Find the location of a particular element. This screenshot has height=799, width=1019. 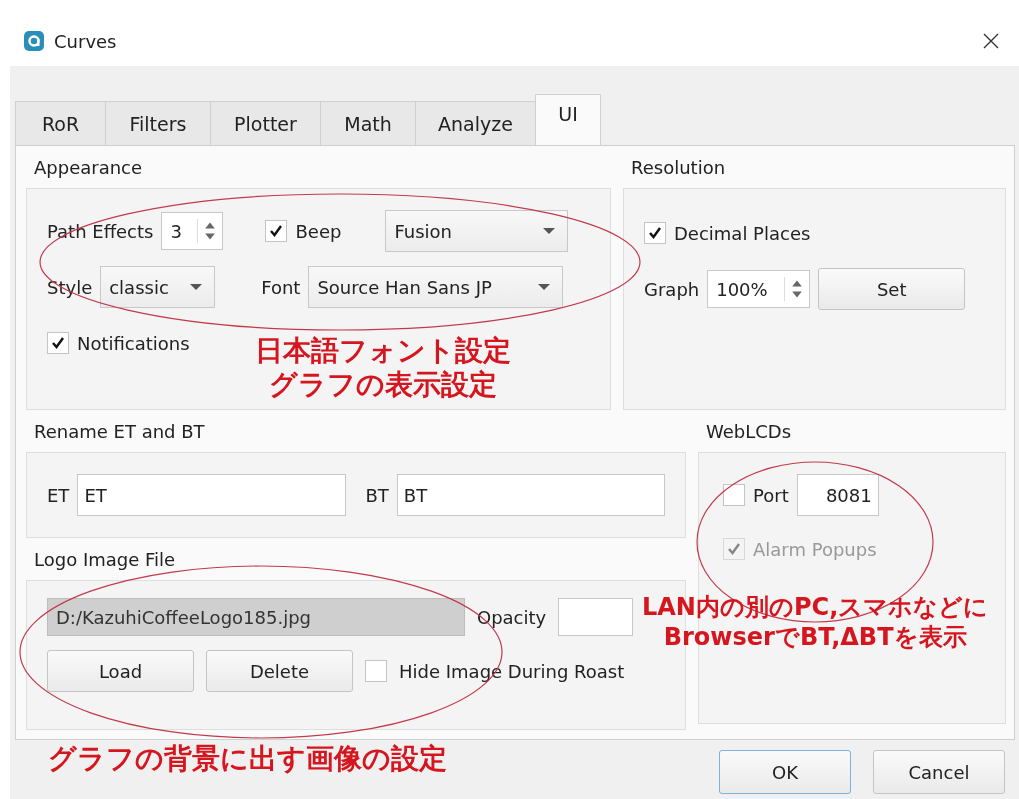

group-title: Appearance is located at coordinates (88, 167).